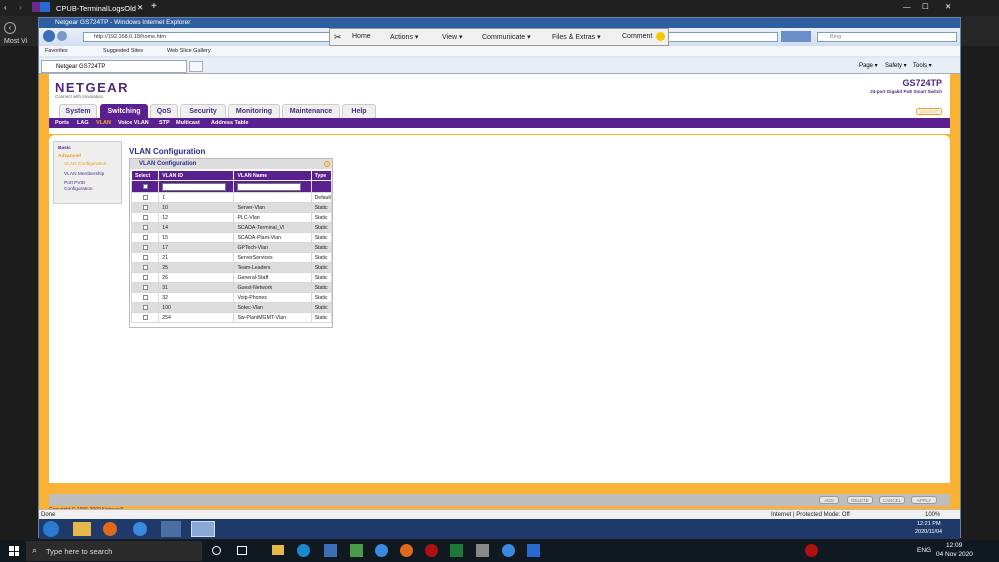 The image size is (999, 562). I want to click on delete-button: DELETE, so click(860, 500).